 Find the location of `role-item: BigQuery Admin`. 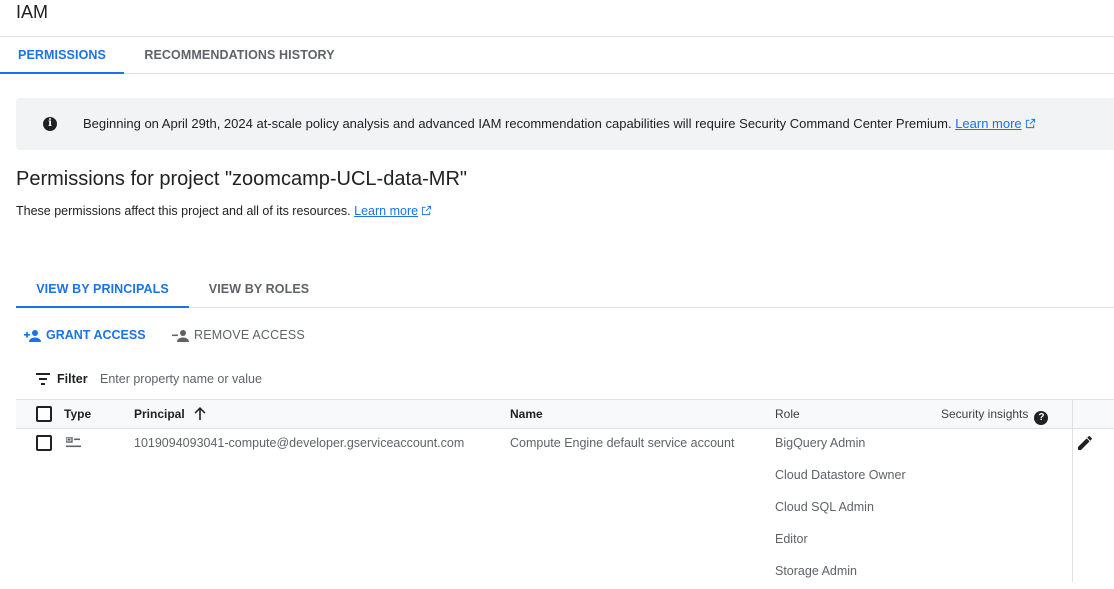

role-item: BigQuery Admin is located at coordinates (820, 443).